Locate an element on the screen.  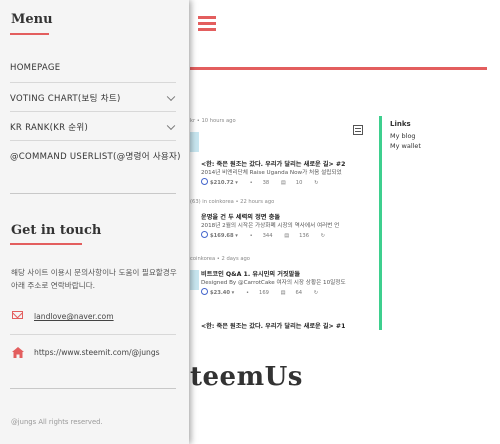
feed-item-votes: 38 is located at coordinates (266, 183).